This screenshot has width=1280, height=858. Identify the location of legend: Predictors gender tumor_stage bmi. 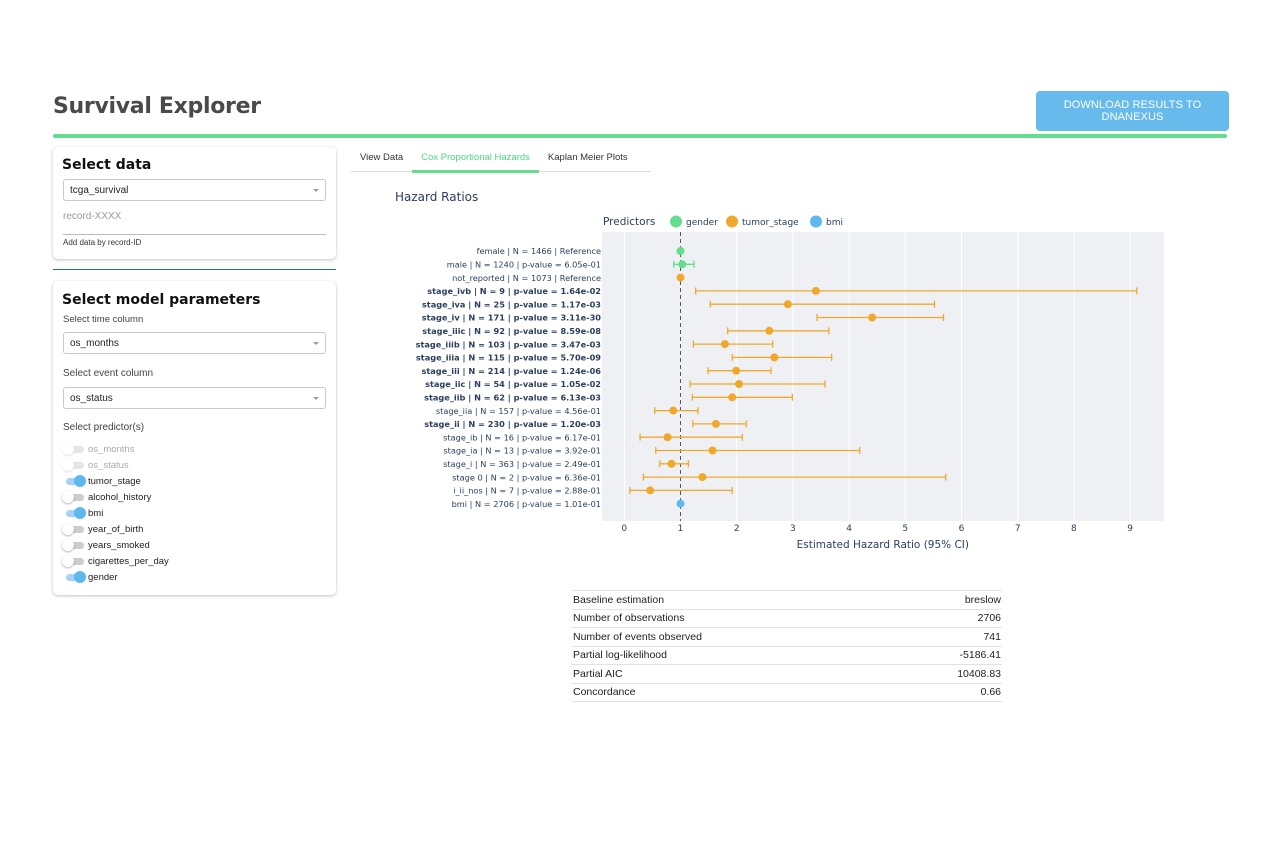
(723, 221).